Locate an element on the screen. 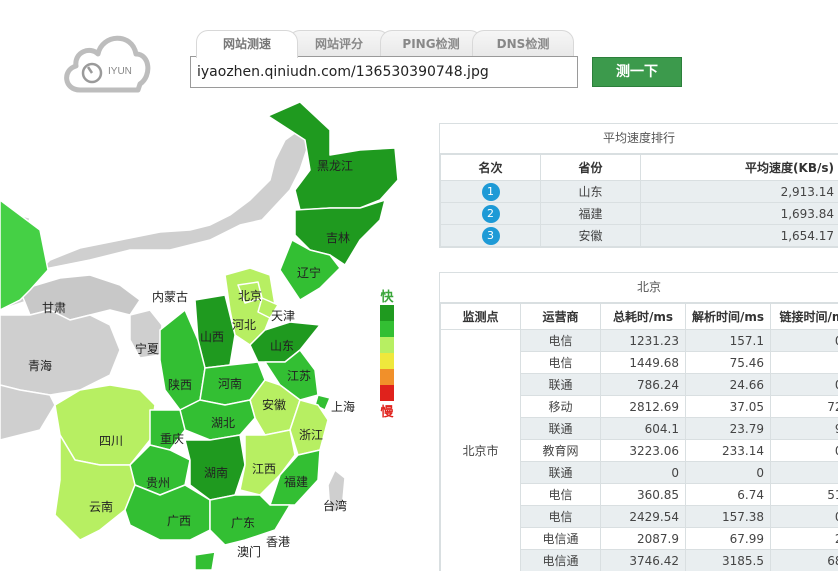 The image size is (838, 571). label-shanghai: 上海 is located at coordinates (343, 407).